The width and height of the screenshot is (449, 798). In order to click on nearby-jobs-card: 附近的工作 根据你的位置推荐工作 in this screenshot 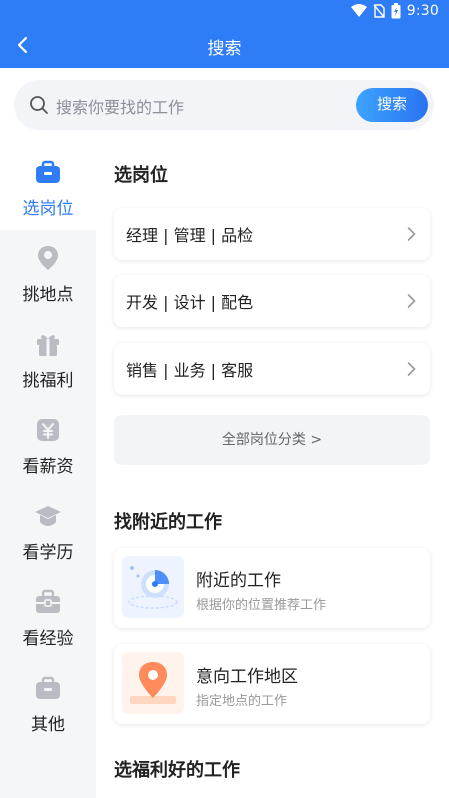, I will do `click(272, 588)`.